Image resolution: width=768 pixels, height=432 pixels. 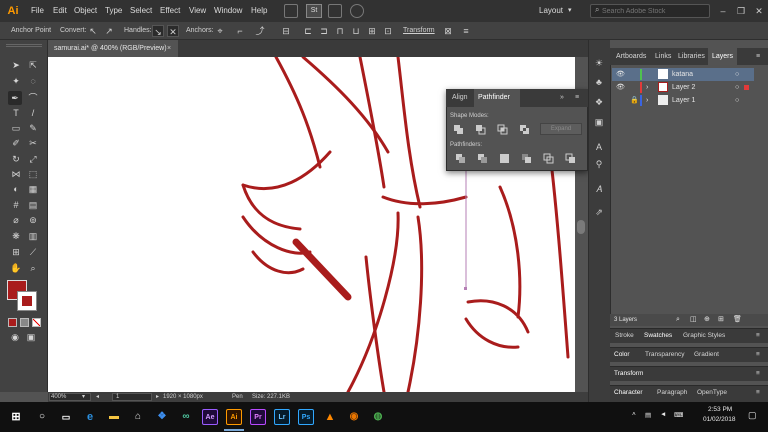 I want to click on menu-edit: Edit, so click(x=60, y=11).